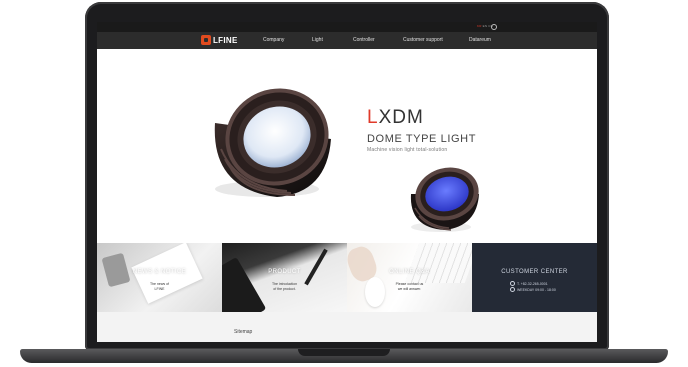 The height and width of the screenshot is (367, 688). Describe the element at coordinates (422, 139) in the screenshot. I see `hero-subtitle: DOME TYPE LIGHT` at that location.